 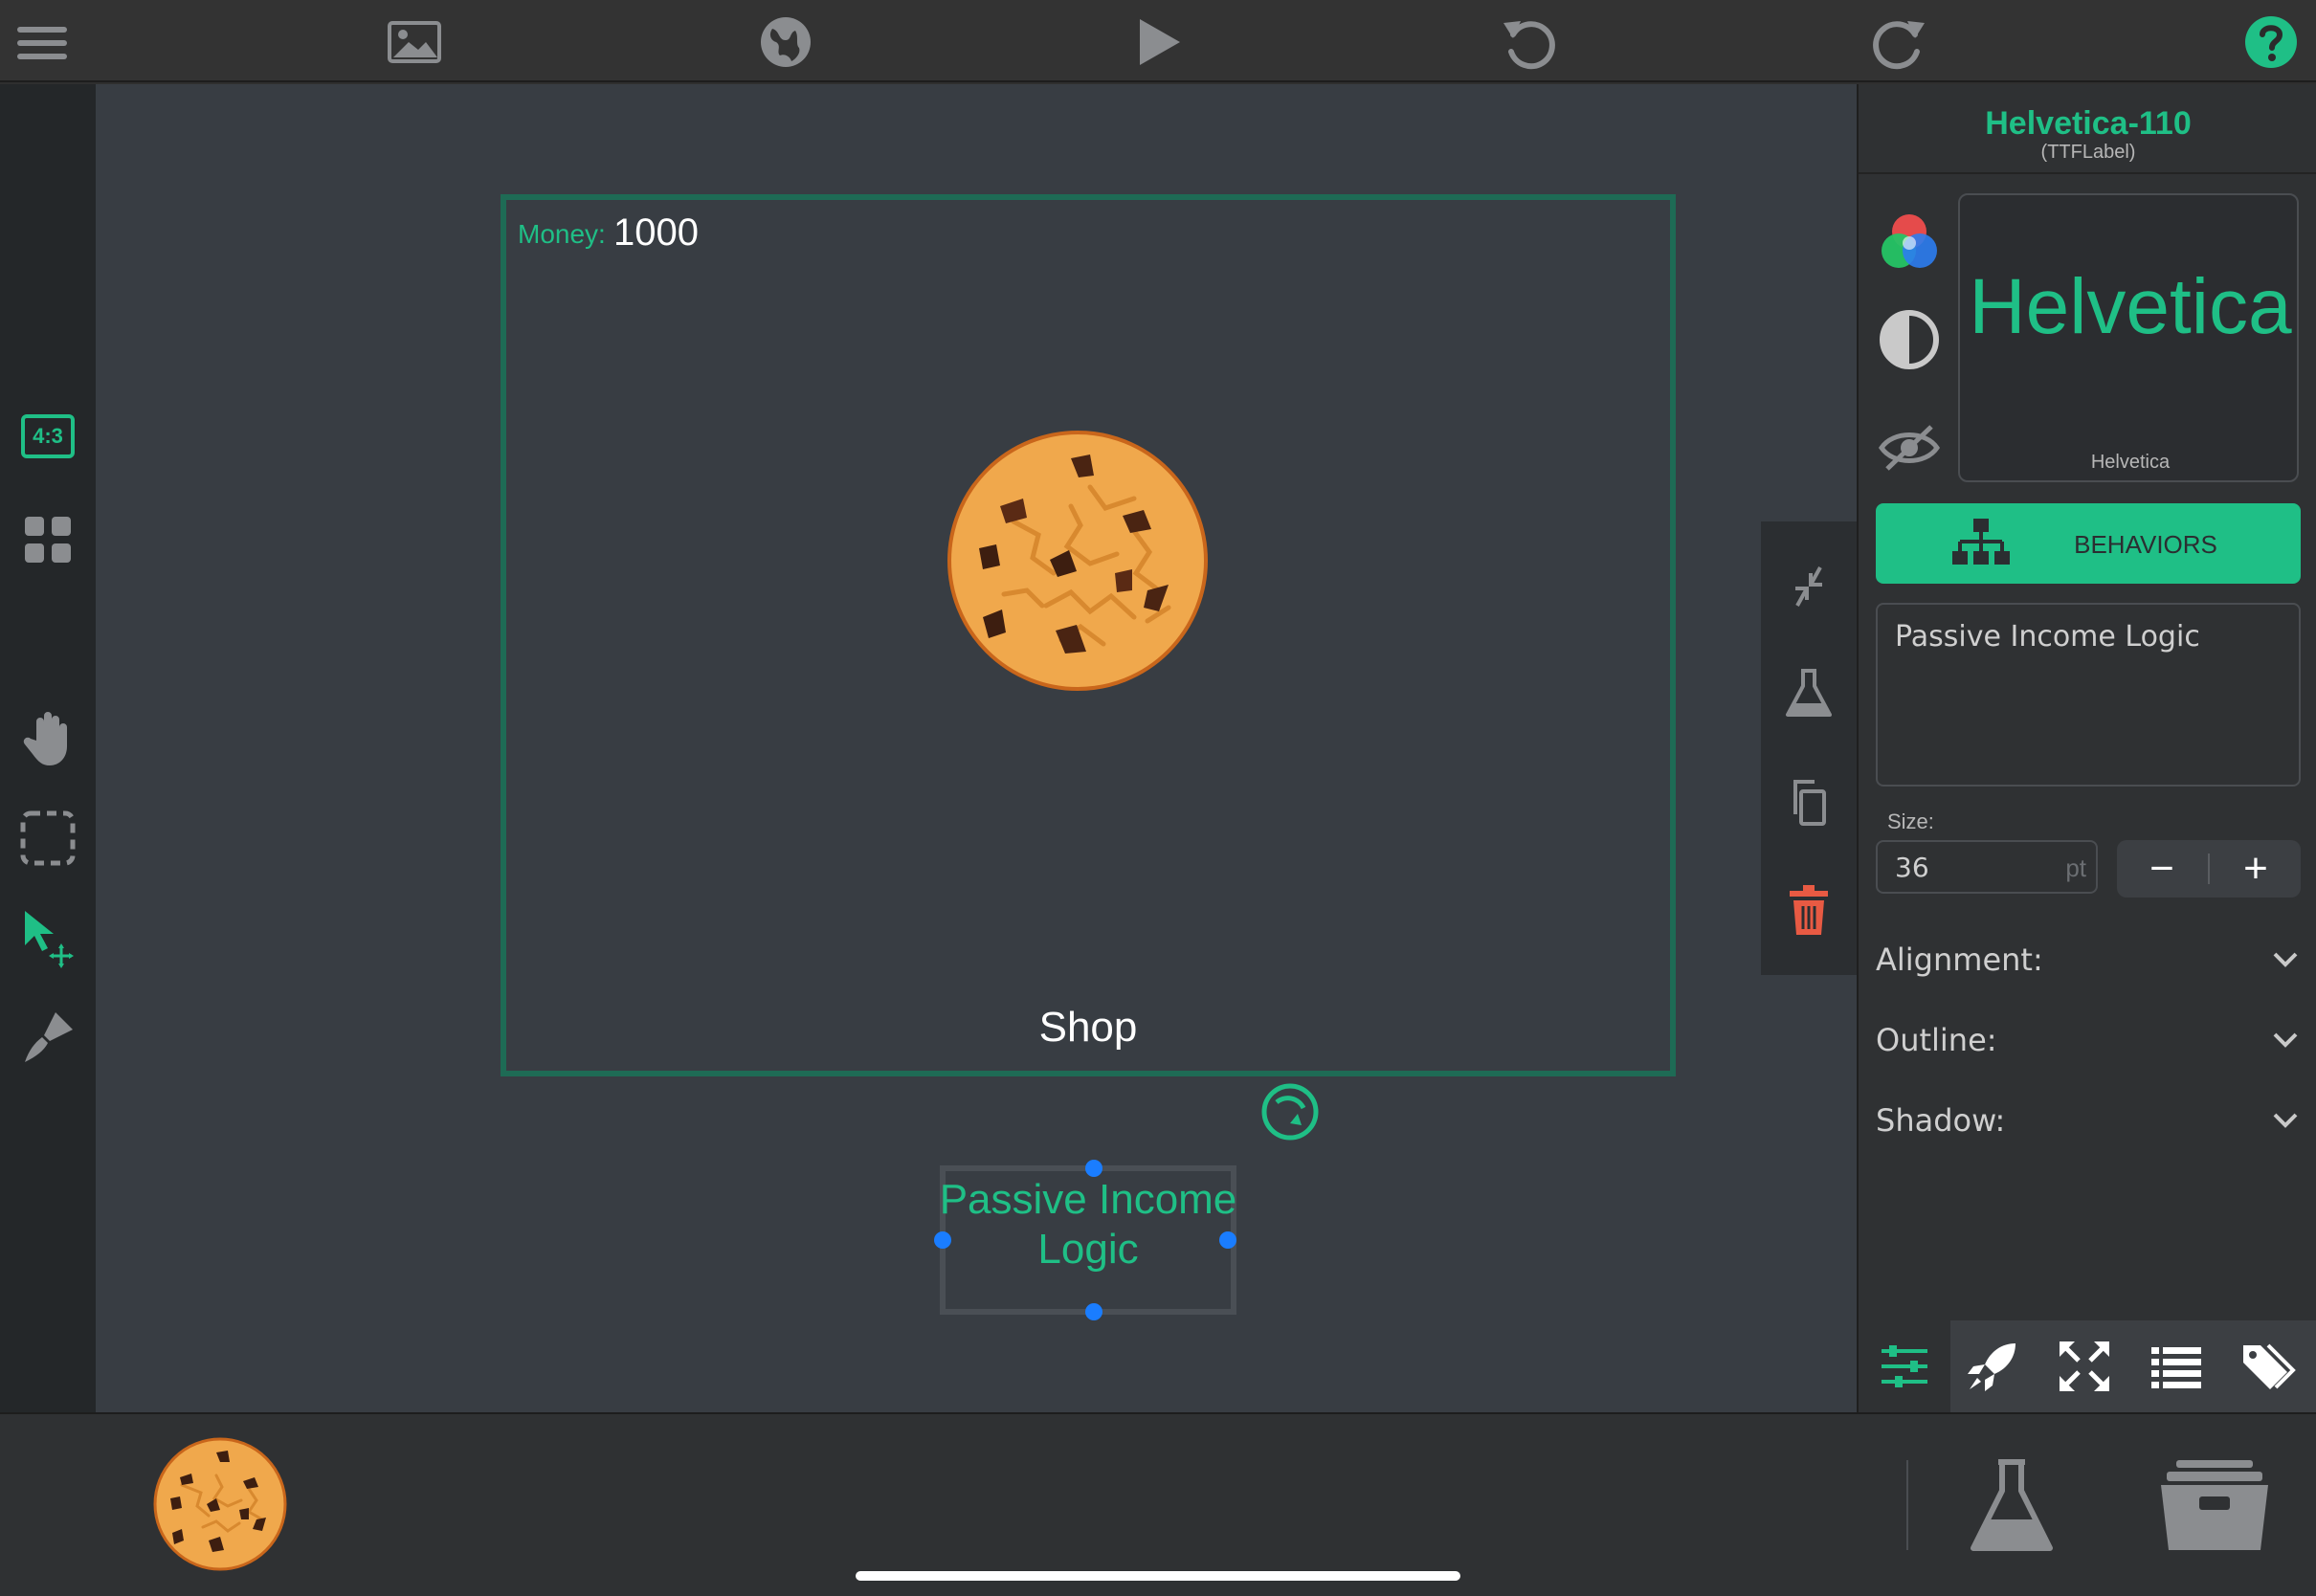 What do you see at coordinates (1088, 1200) in the screenshot?
I see `selected-label-line1: Passive Income` at bounding box center [1088, 1200].